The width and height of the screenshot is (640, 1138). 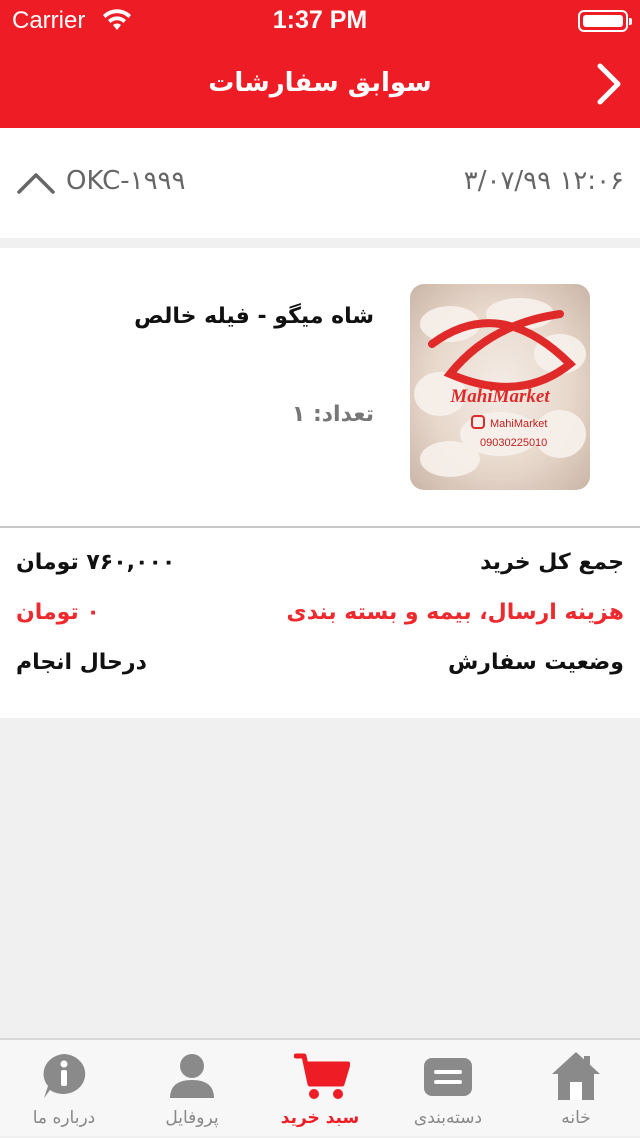 What do you see at coordinates (36, 183) in the screenshot?
I see `chevron-up-icon` at bounding box center [36, 183].